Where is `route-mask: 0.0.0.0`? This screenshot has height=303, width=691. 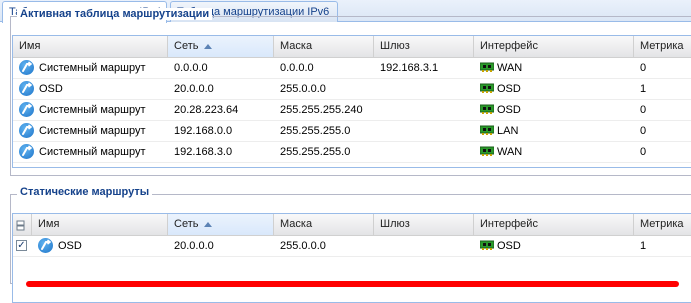
route-mask: 0.0.0.0 is located at coordinates (297, 68).